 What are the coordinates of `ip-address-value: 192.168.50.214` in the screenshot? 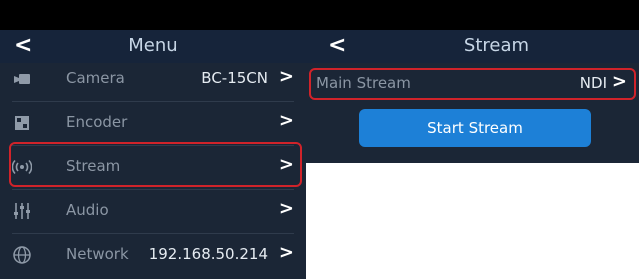 It's located at (208, 254).